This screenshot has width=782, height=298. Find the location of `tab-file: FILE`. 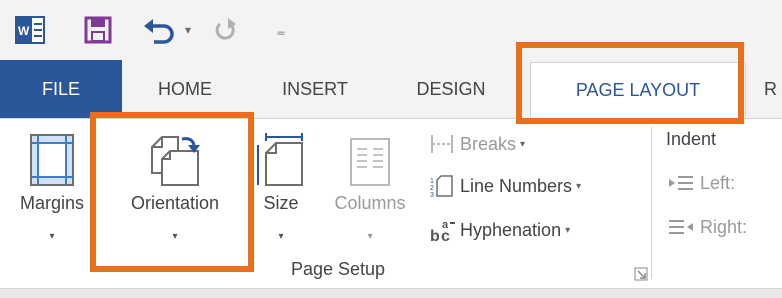

tab-file: FILE is located at coordinates (61, 89).